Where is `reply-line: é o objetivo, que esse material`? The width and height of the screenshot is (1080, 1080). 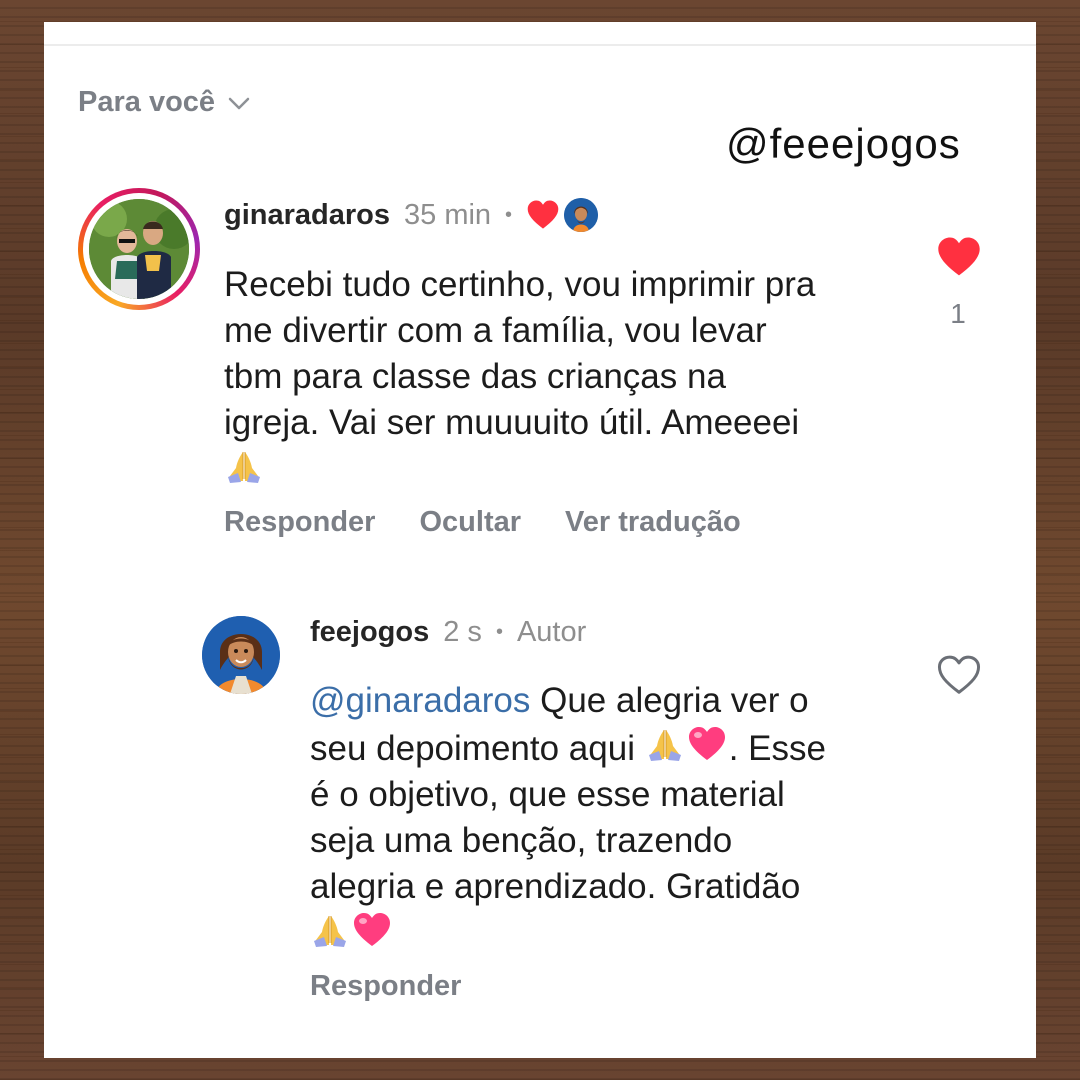
reply-line: é o objetivo, que esse material is located at coordinates (547, 794).